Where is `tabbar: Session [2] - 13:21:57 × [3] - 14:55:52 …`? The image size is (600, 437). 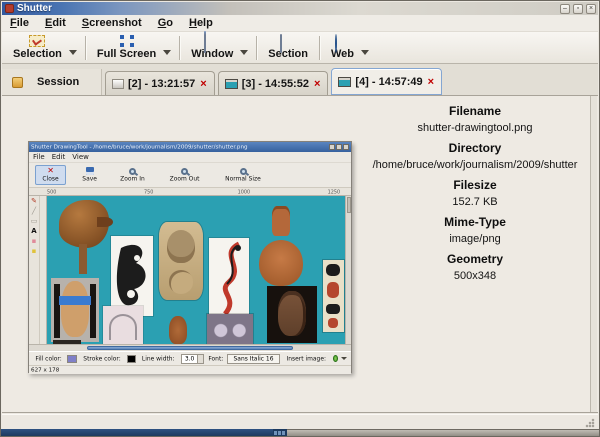 tabbar: Session [2] - 13:21:57 × [3] - 14:55:52 … is located at coordinates (300, 79).